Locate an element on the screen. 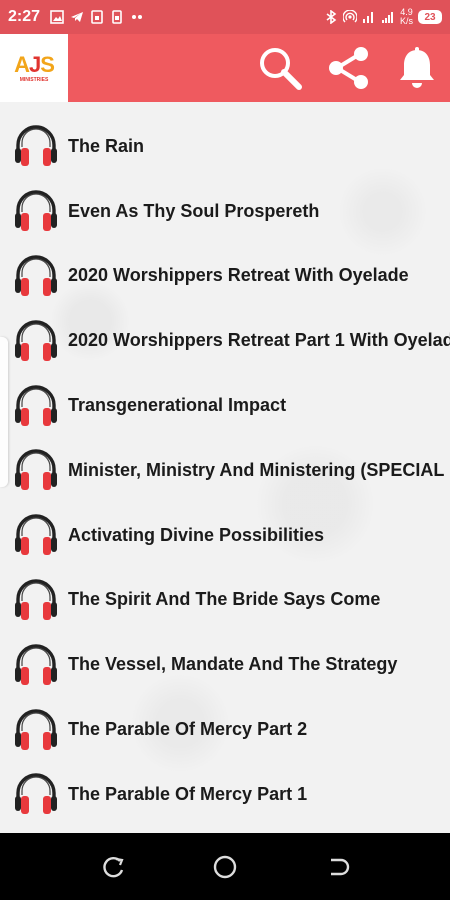  app-logo: AJS MINISTRIES is located at coordinates (34, 68).